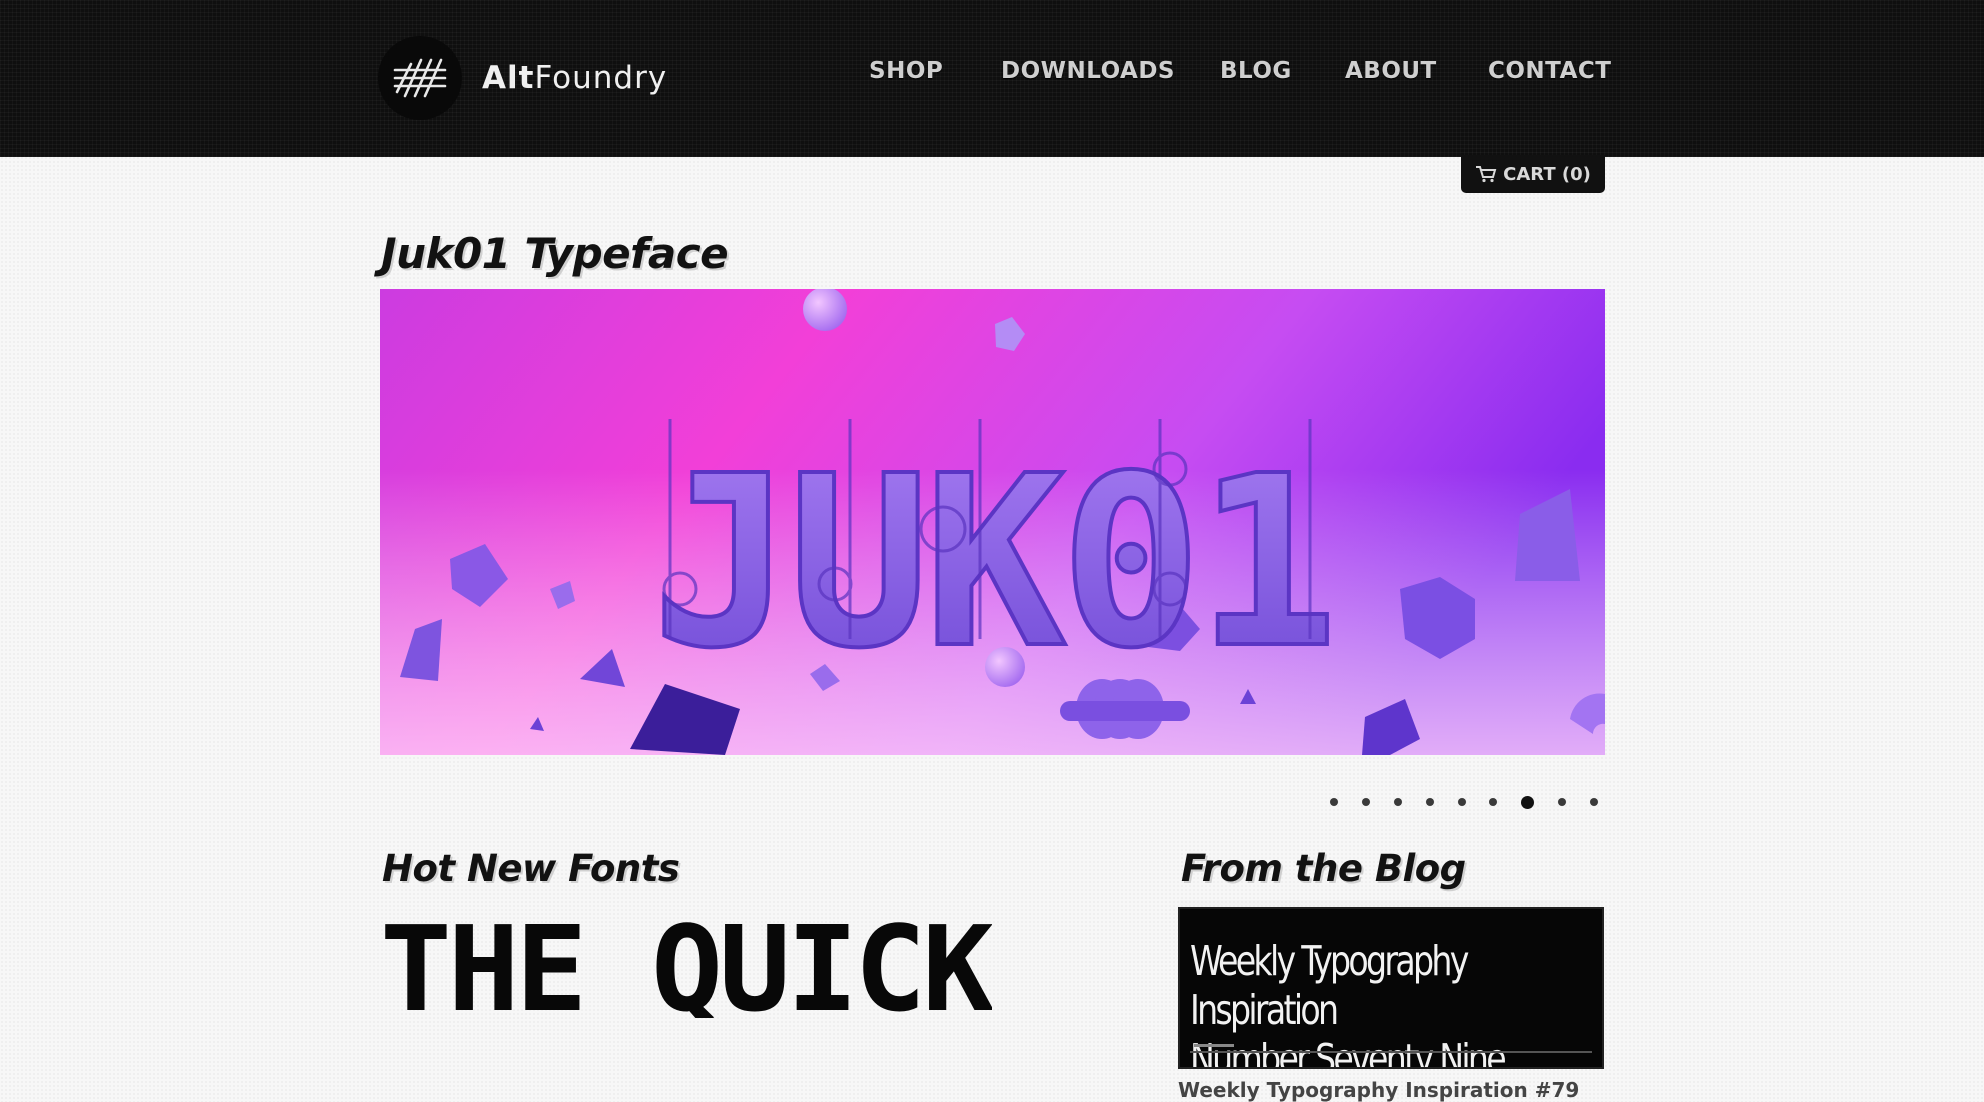 The height and width of the screenshot is (1102, 1984). I want to click on thumb-divider, so click(1391, 1052).